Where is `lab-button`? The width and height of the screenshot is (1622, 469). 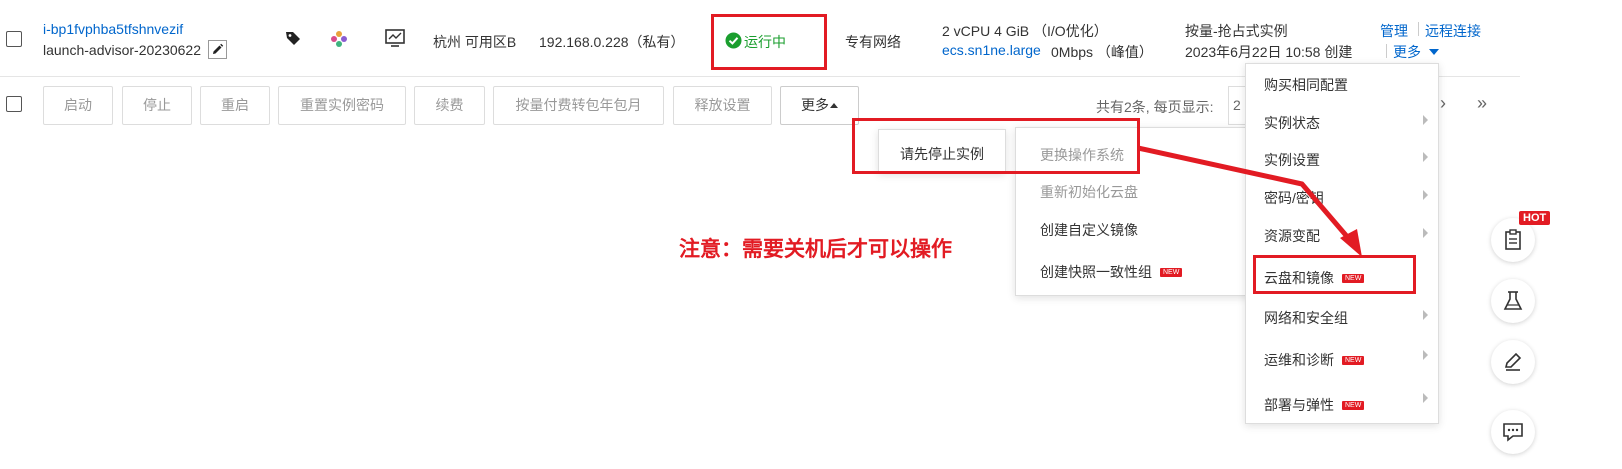 lab-button is located at coordinates (1513, 301).